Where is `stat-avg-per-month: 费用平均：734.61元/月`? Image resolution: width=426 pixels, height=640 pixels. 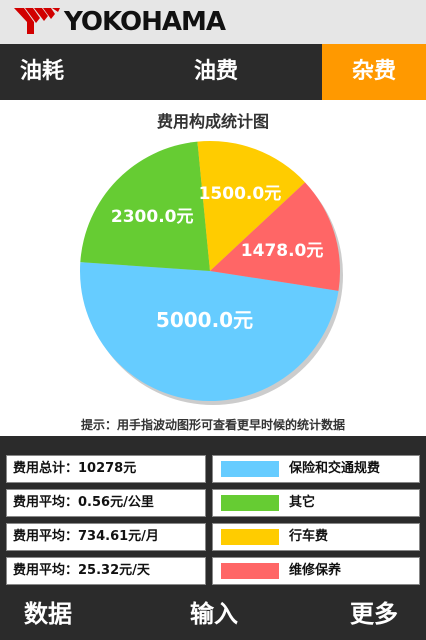 stat-avg-per-month: 费用平均：734.61元/月 is located at coordinates (106, 537).